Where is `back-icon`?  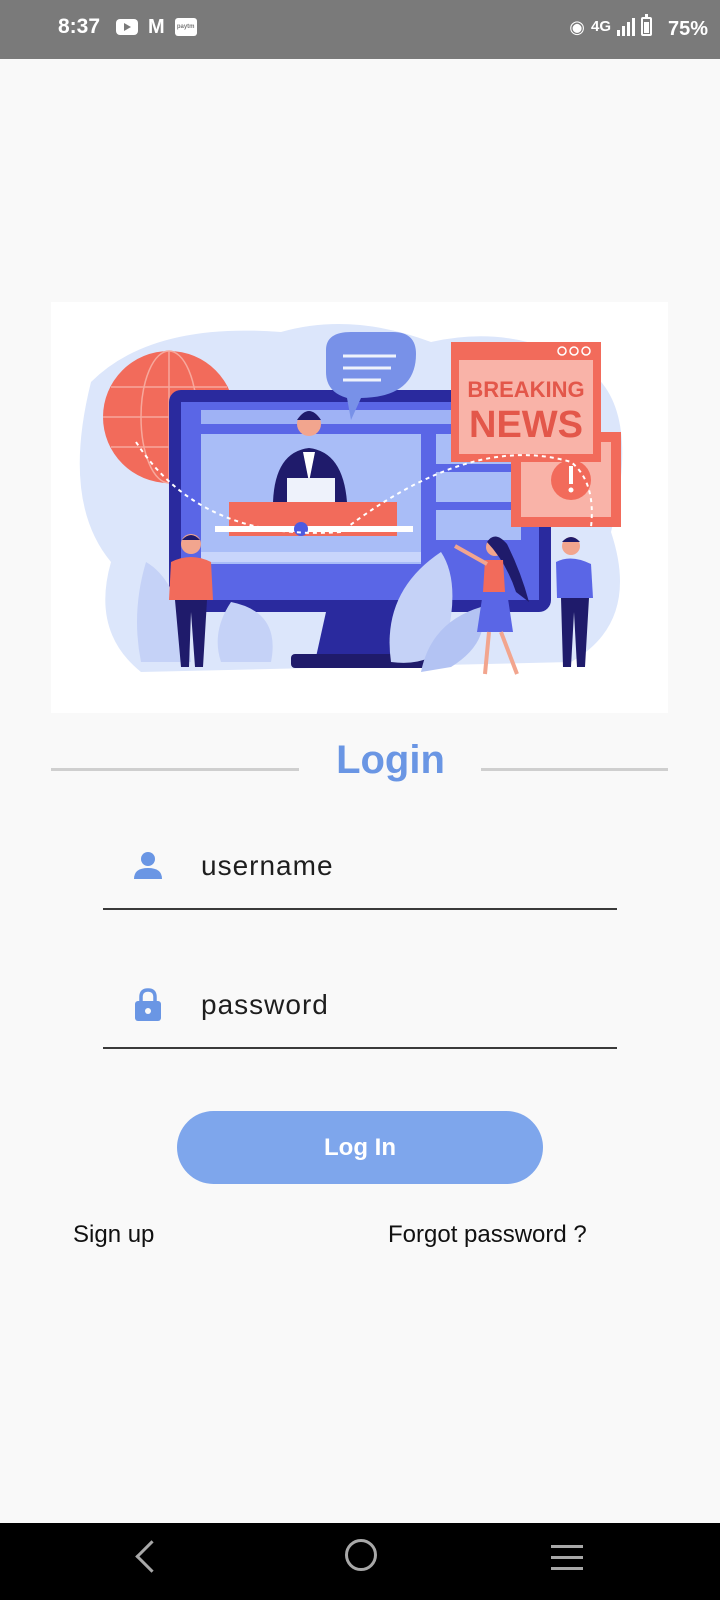 back-icon is located at coordinates (151, 1556).